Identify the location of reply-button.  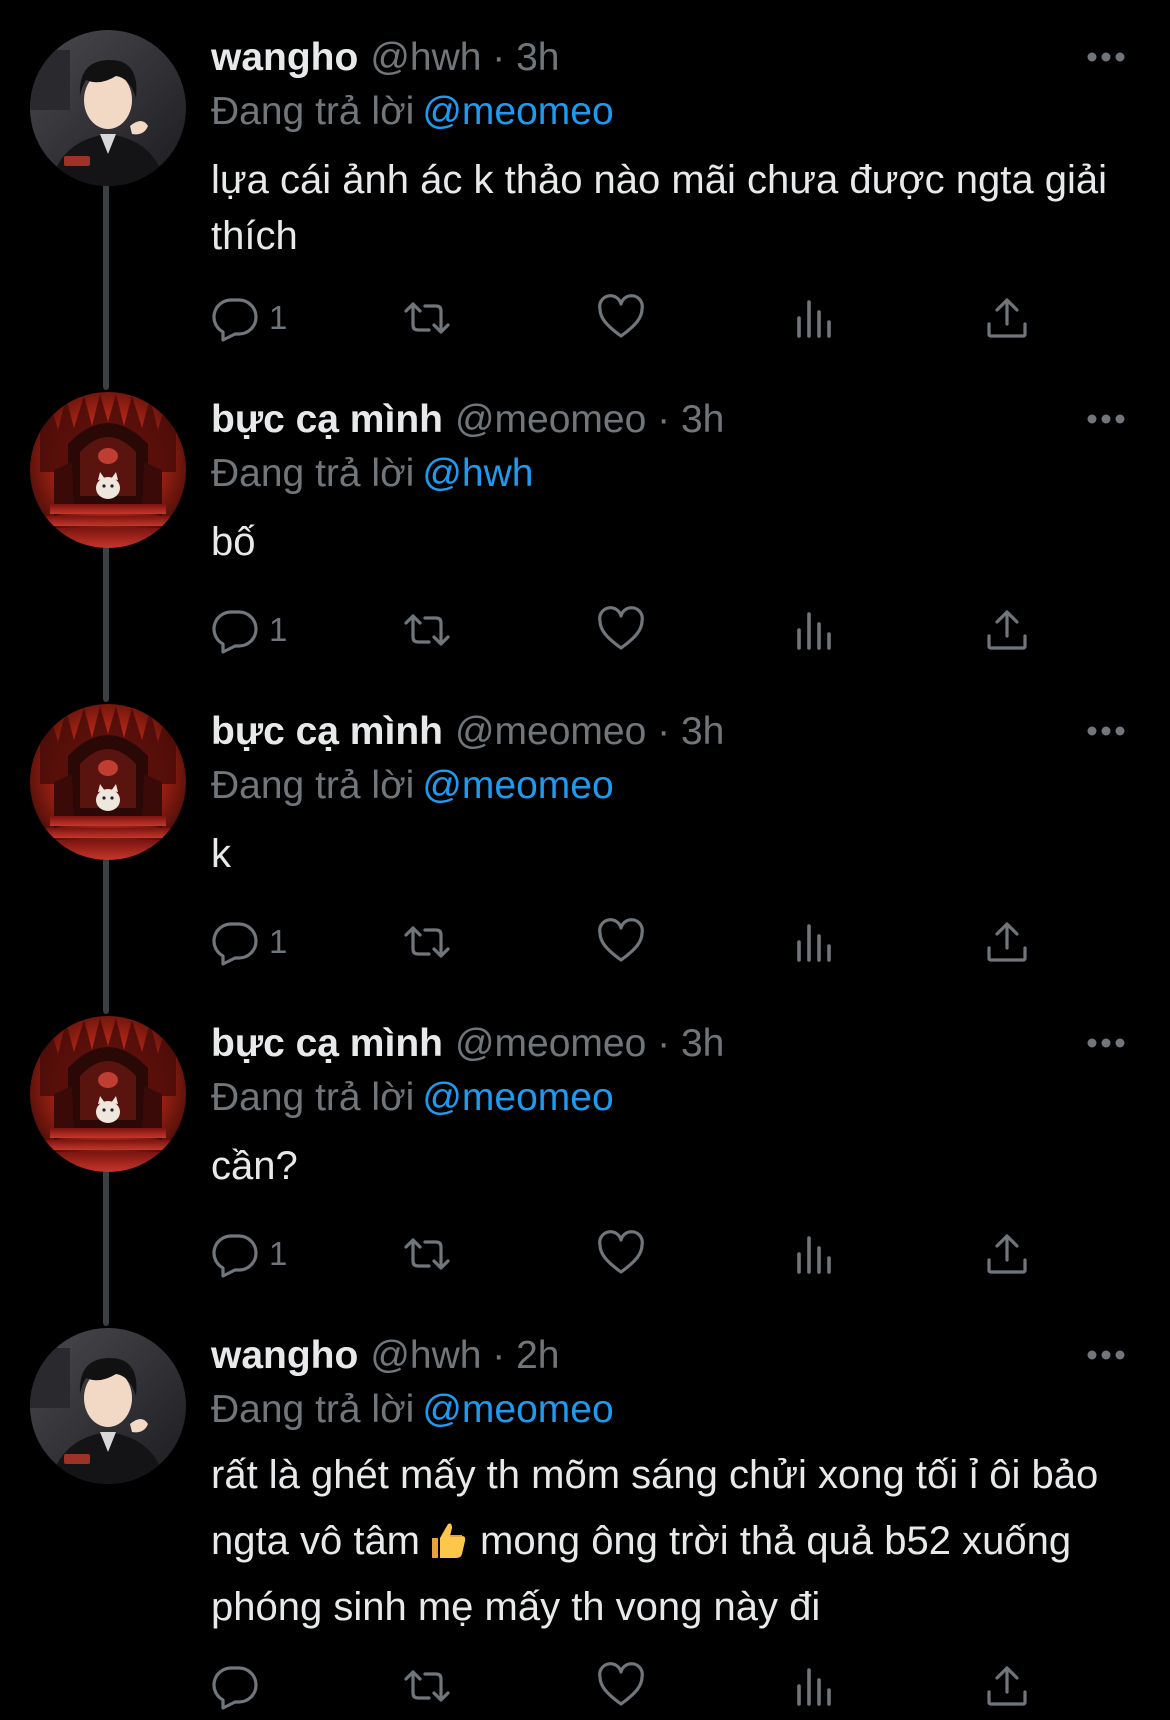
(240, 1686).